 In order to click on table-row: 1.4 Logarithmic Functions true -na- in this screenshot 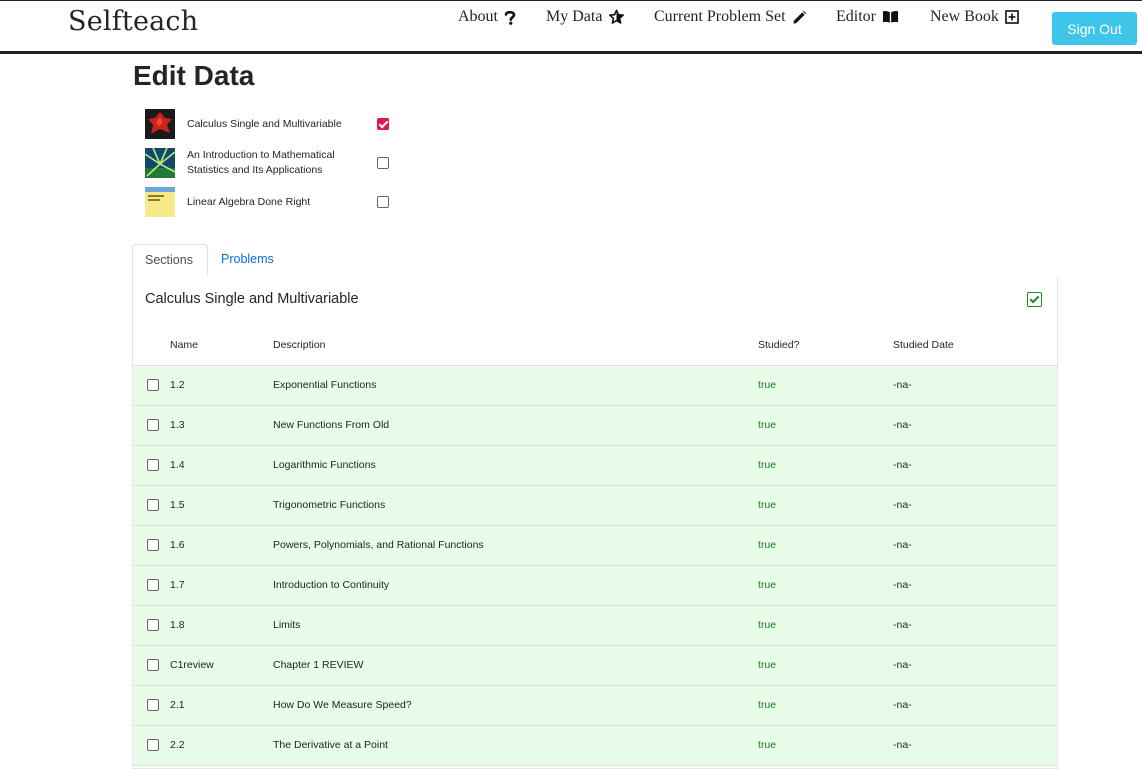, I will do `click(595, 466)`.